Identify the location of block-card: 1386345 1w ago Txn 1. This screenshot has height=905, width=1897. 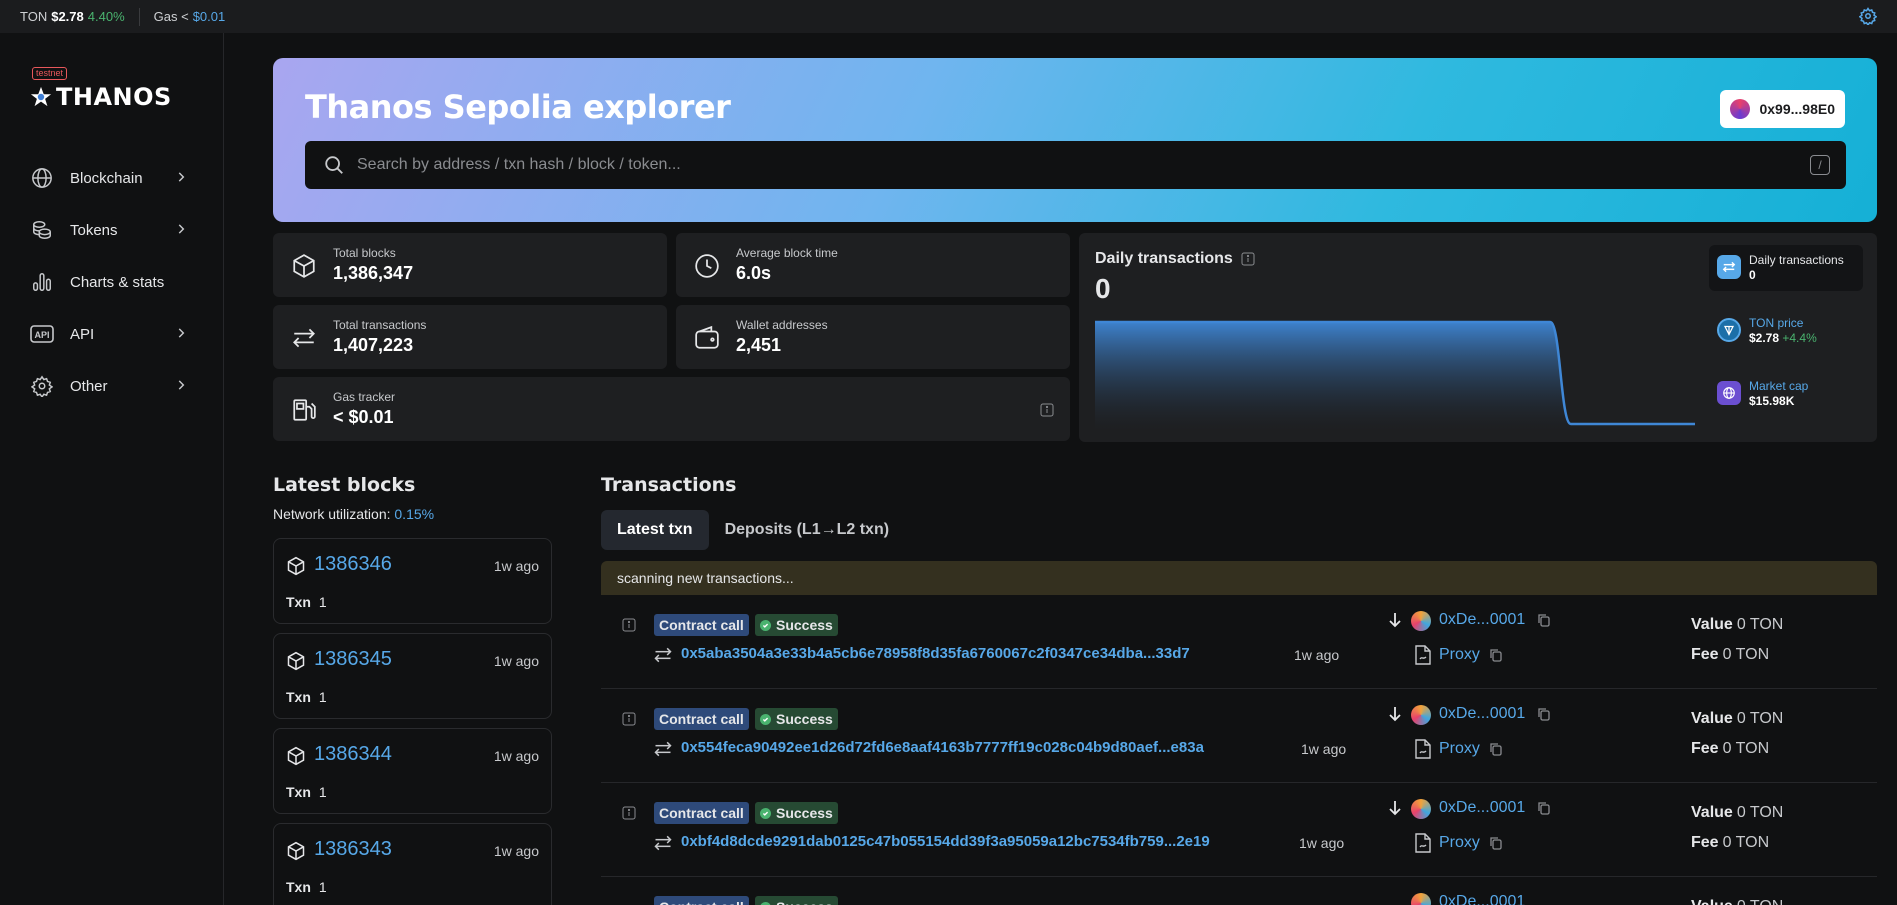
(412, 676).